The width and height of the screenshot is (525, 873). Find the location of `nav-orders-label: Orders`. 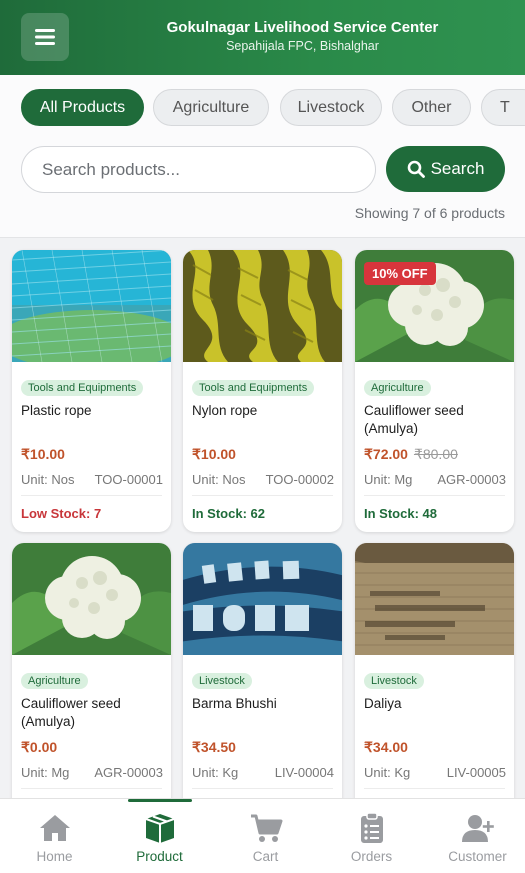

nav-orders-label: Orders is located at coordinates (371, 856).